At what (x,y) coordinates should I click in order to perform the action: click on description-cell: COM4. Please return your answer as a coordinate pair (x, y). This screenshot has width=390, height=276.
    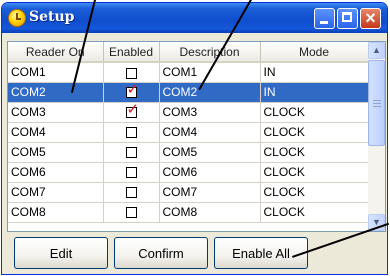
    Looking at the image, I should click on (210, 132).